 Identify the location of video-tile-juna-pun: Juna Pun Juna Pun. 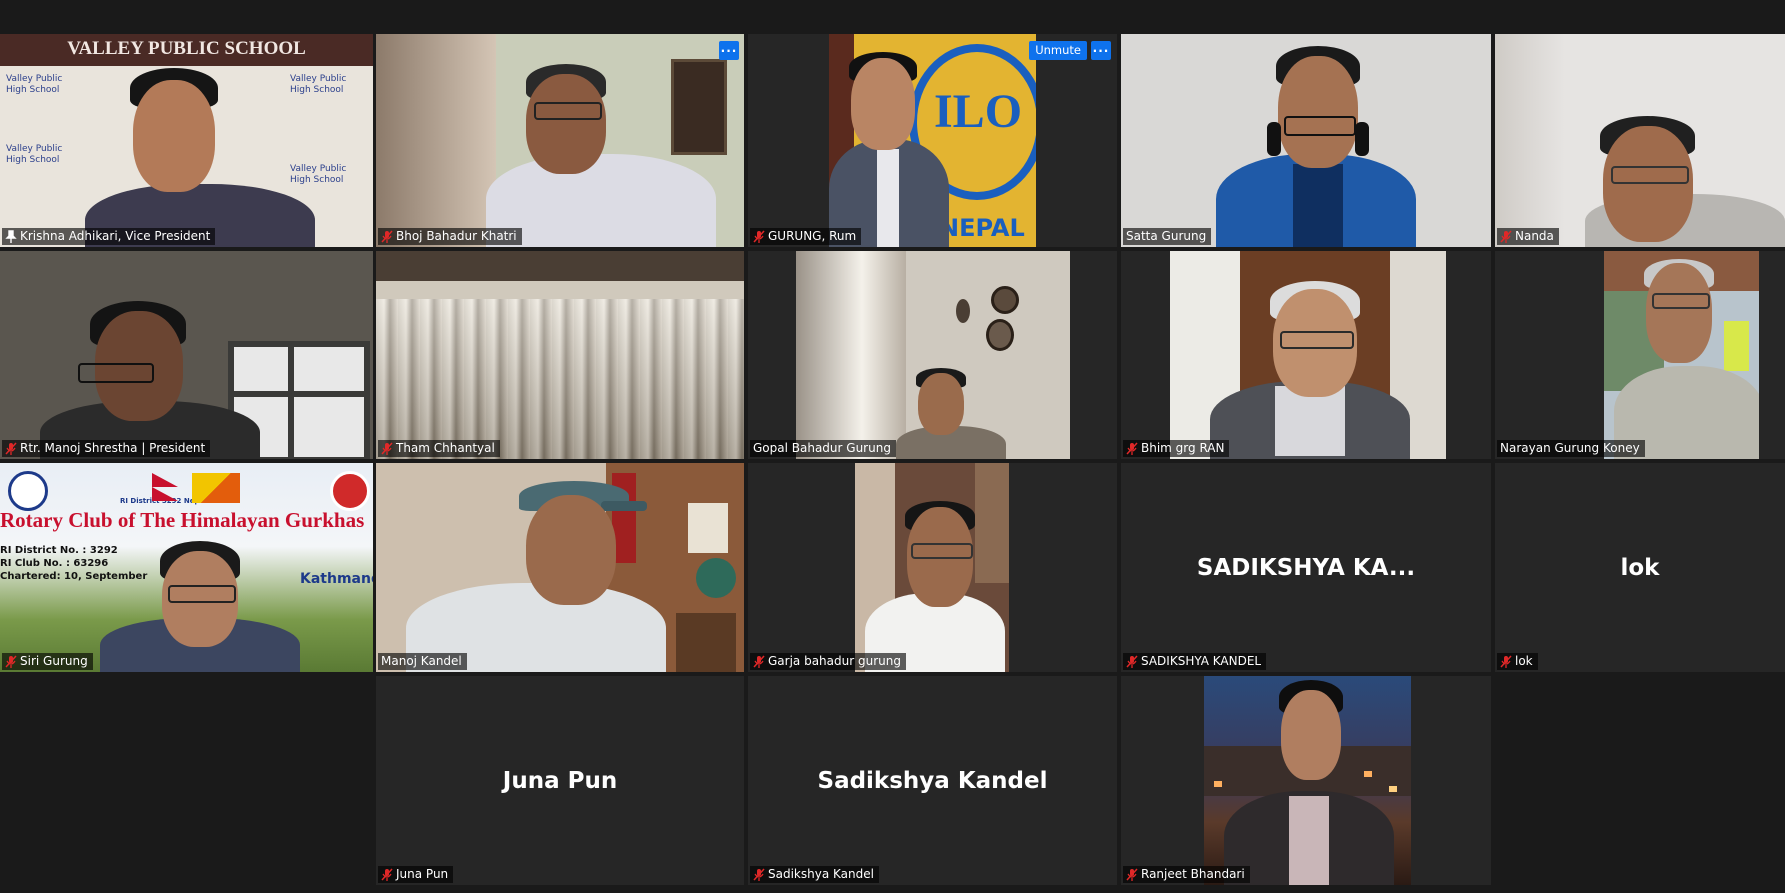
(560, 780).